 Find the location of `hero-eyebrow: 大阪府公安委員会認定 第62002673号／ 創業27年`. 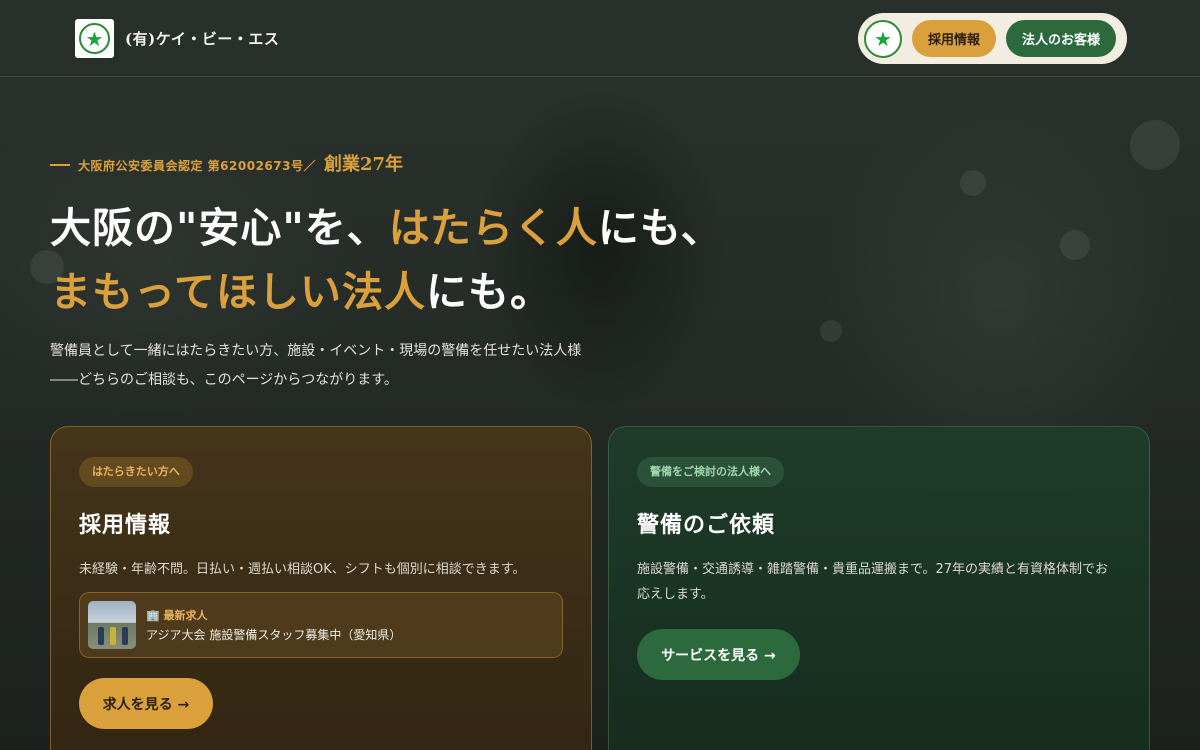

hero-eyebrow: 大阪府公安委員会認定 第62002673号／ 創業27年 is located at coordinates (226, 163).